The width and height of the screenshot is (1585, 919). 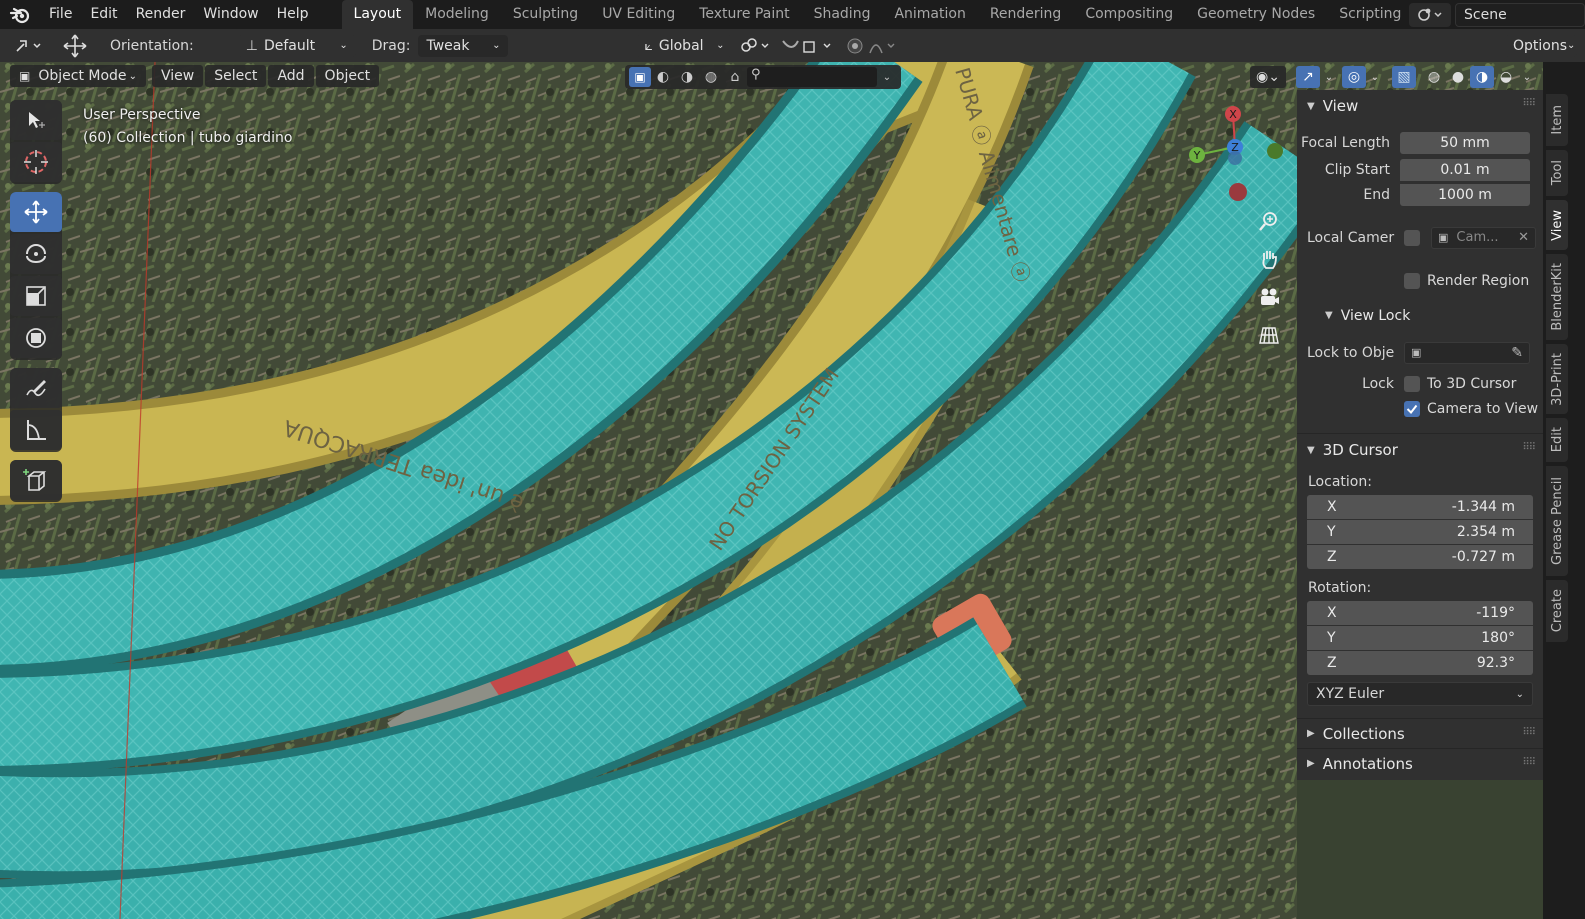 What do you see at coordinates (36, 212) in the screenshot?
I see `move-tool` at bounding box center [36, 212].